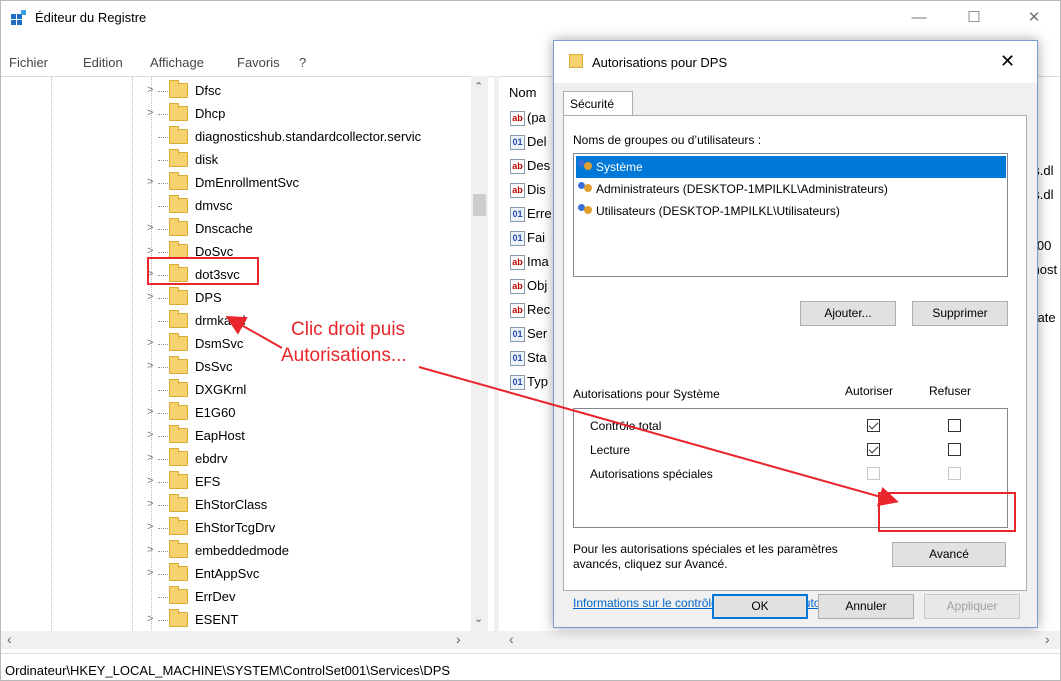 Image resolution: width=1061 pixels, height=681 pixels. Describe the element at coordinates (598, 103) in the screenshot. I see `tab-securite: Sécurité` at that location.